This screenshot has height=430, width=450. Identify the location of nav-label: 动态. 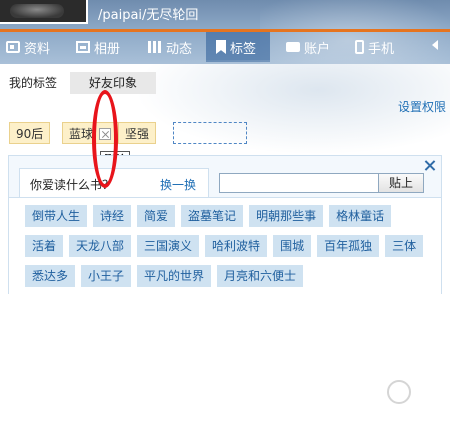
(179, 49).